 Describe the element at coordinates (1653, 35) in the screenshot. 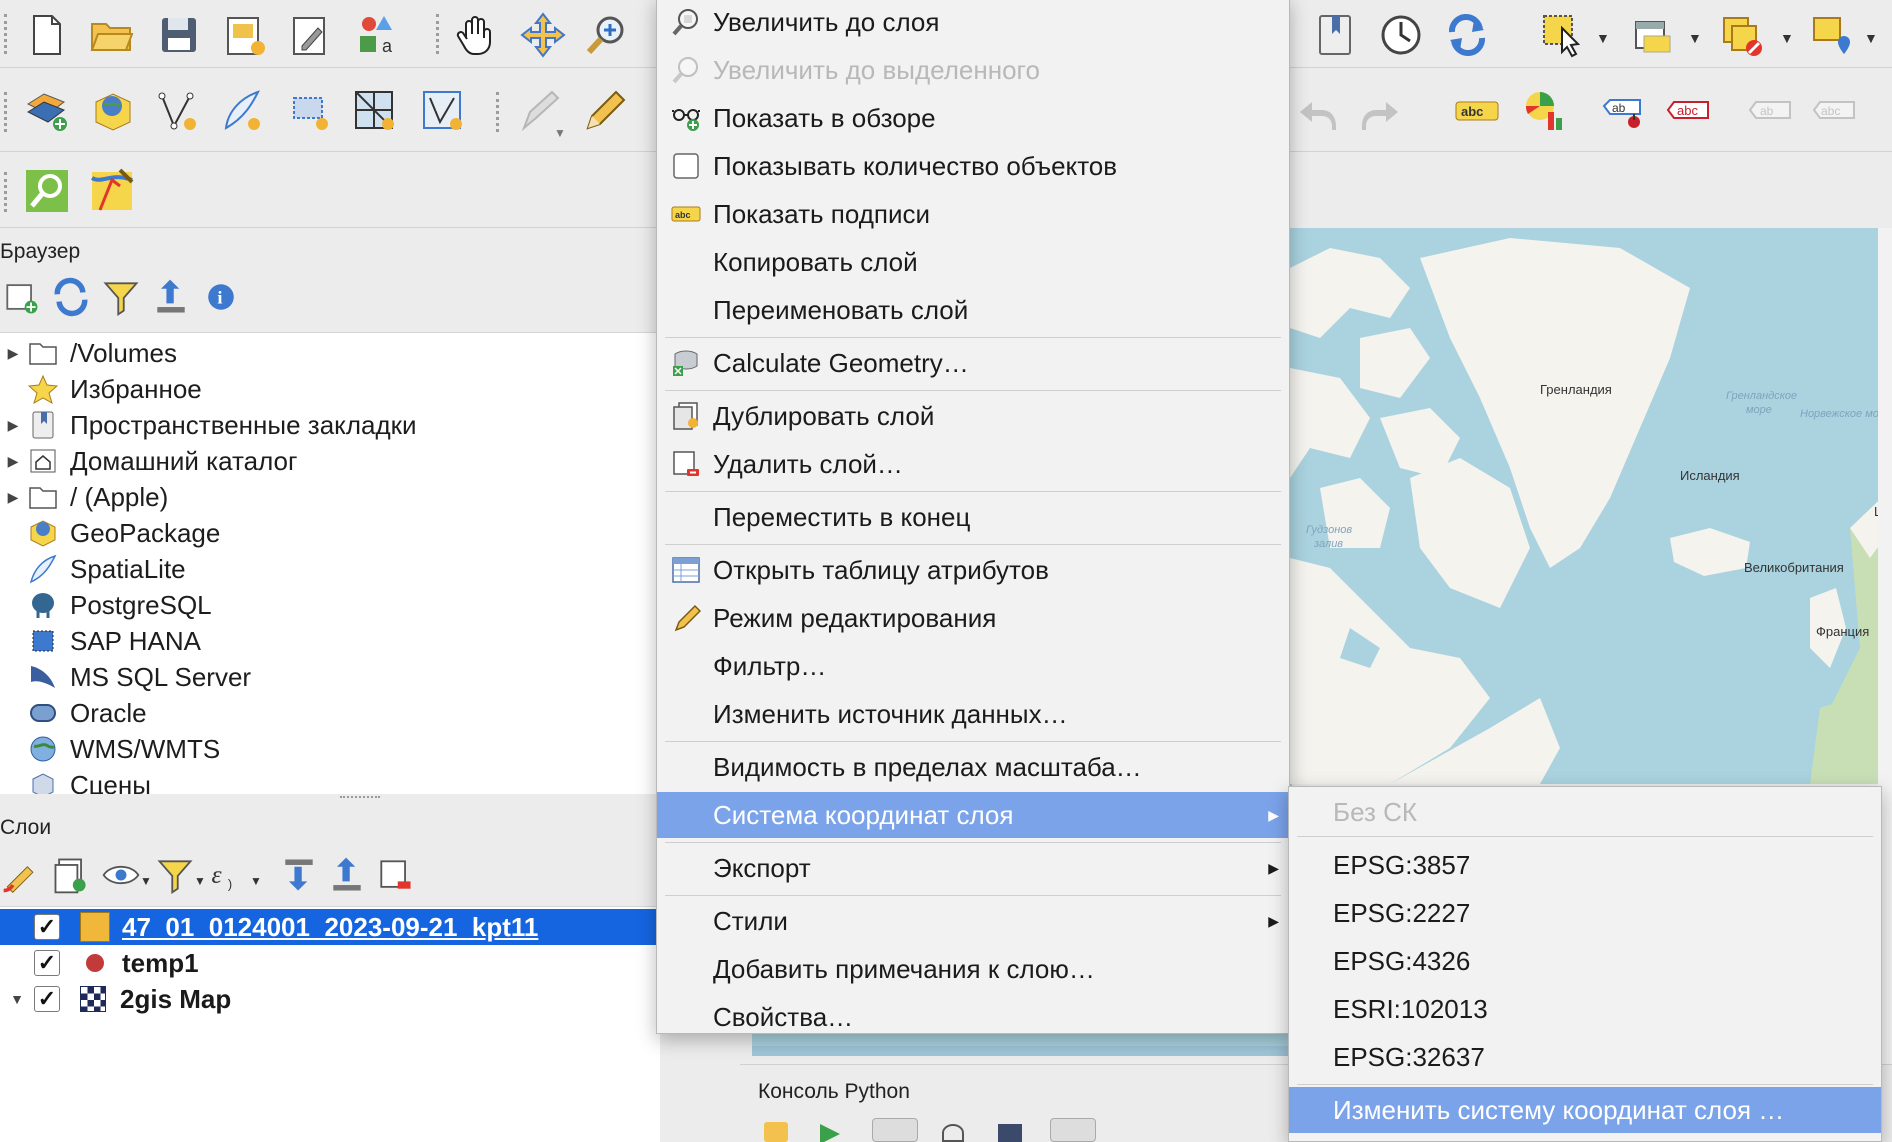

I see `attribute-table-icon` at that location.